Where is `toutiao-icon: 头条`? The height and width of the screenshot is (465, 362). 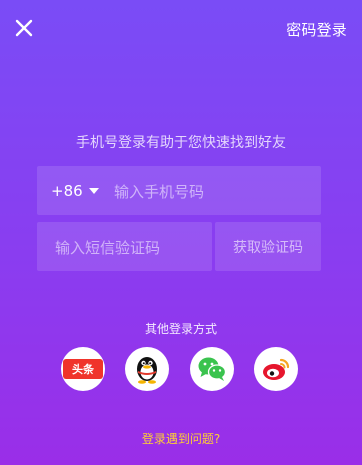 toutiao-icon: 头条 is located at coordinates (83, 369).